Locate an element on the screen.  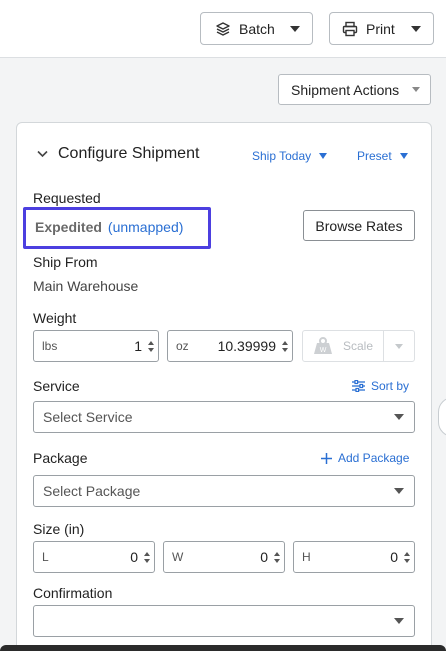
side-panel-toggle is located at coordinates (442, 417).